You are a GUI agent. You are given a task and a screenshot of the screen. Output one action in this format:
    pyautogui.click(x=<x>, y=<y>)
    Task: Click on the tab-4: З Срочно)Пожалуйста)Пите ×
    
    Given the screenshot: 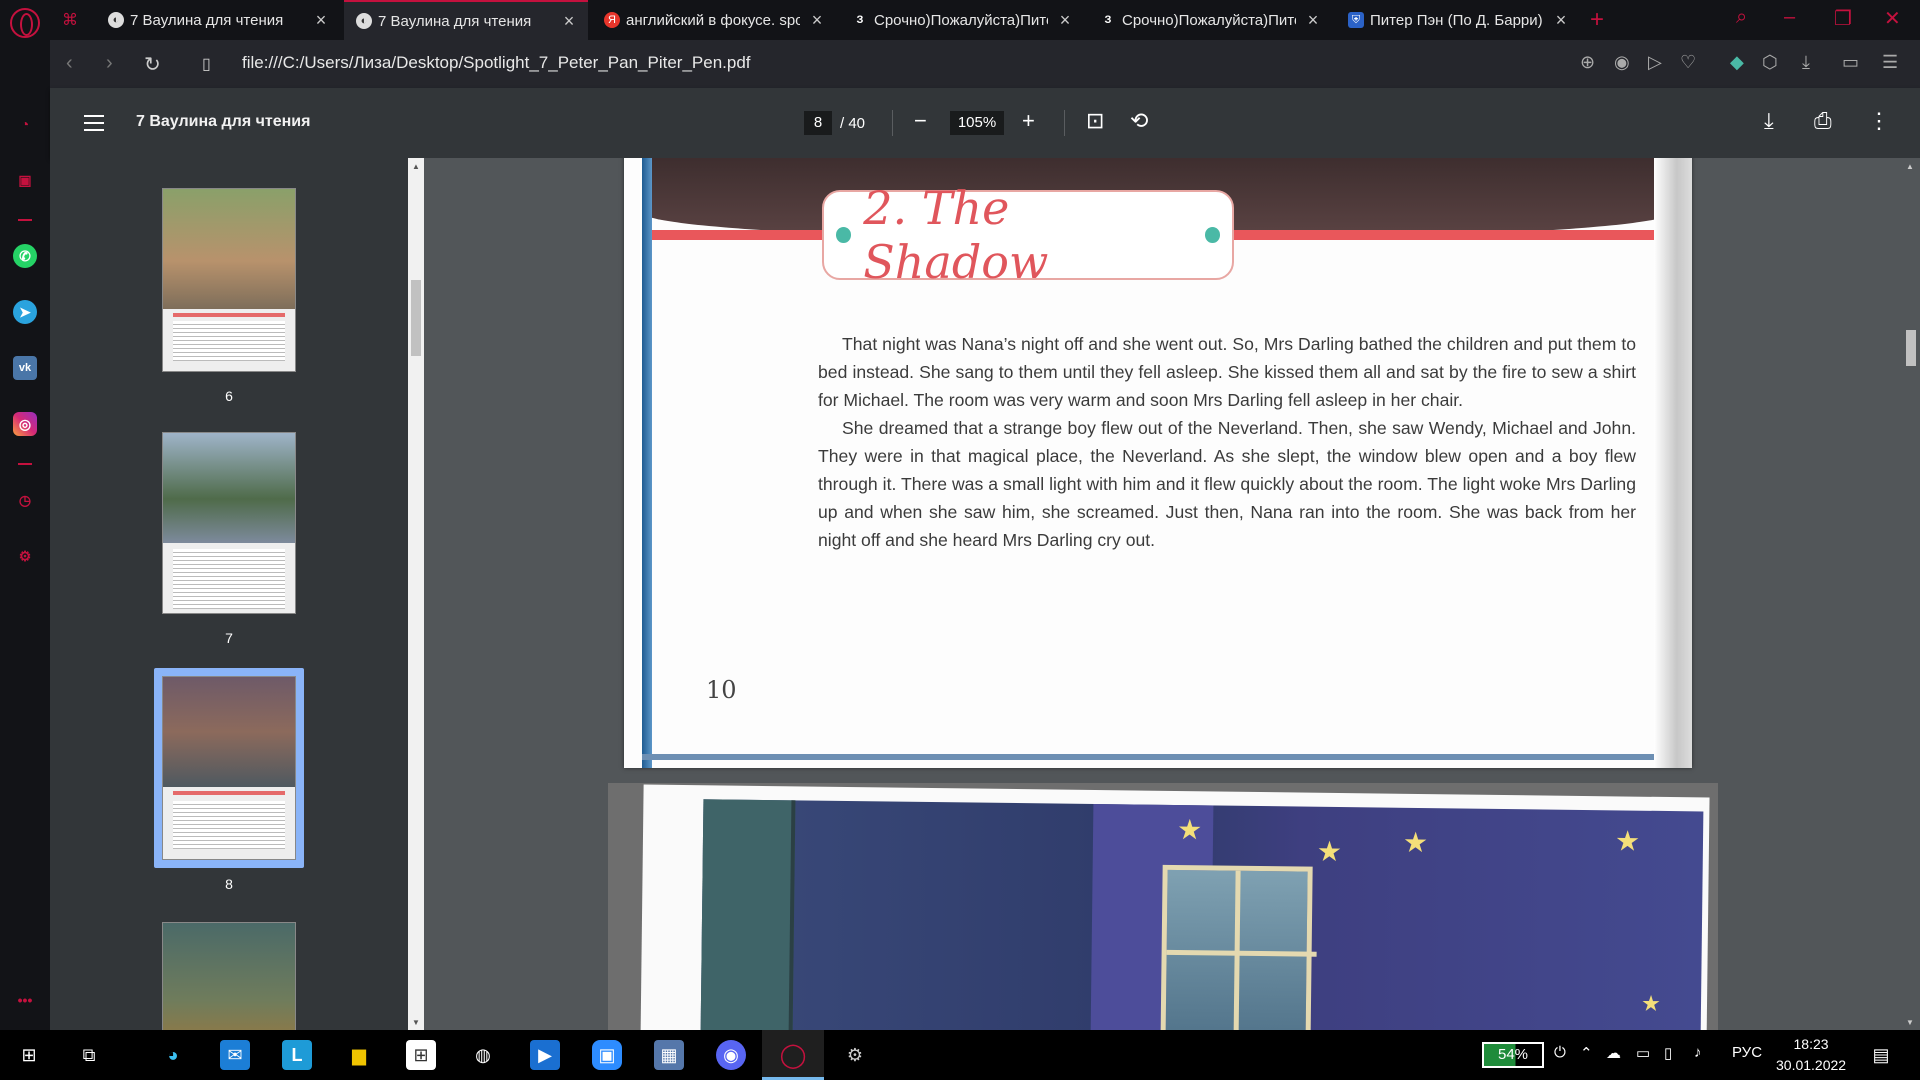 What is the action you would take?
    pyautogui.click(x=962, y=20)
    